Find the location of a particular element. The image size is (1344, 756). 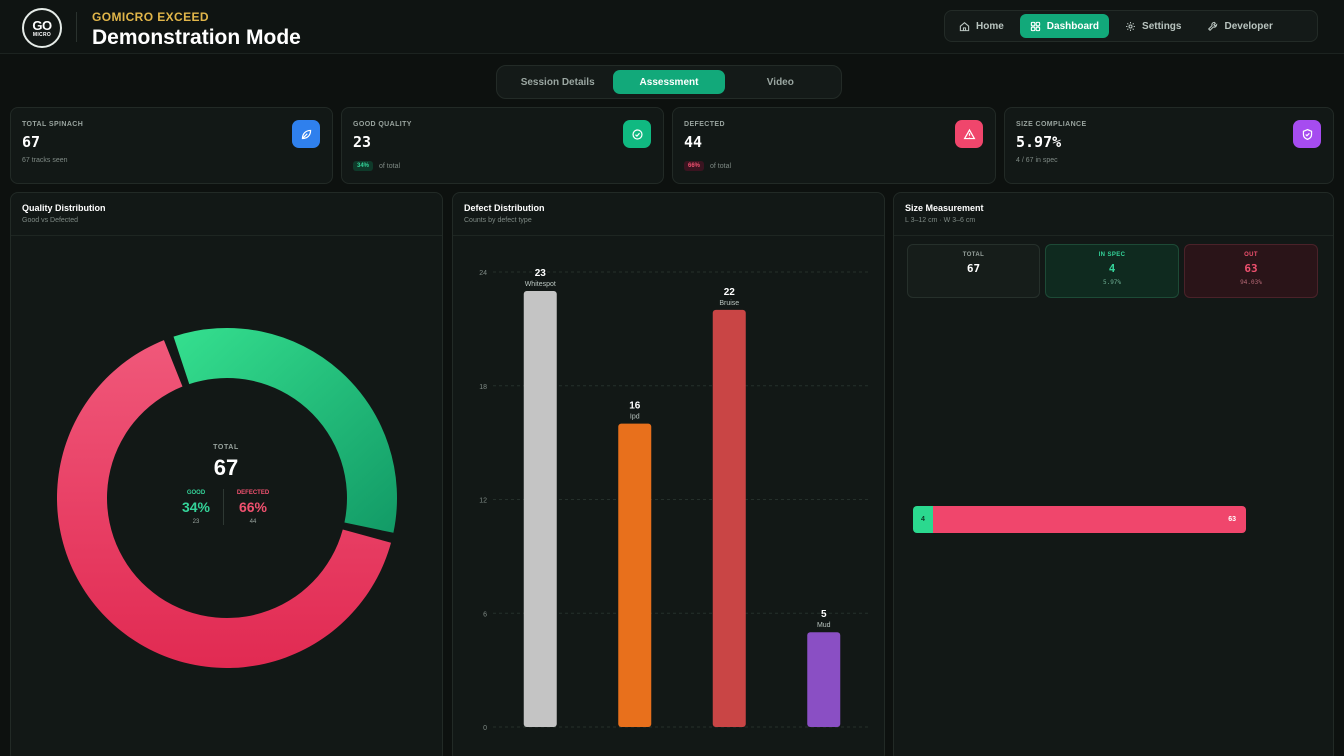

stat-sub-text: 67 tracks seen is located at coordinates (45, 160).